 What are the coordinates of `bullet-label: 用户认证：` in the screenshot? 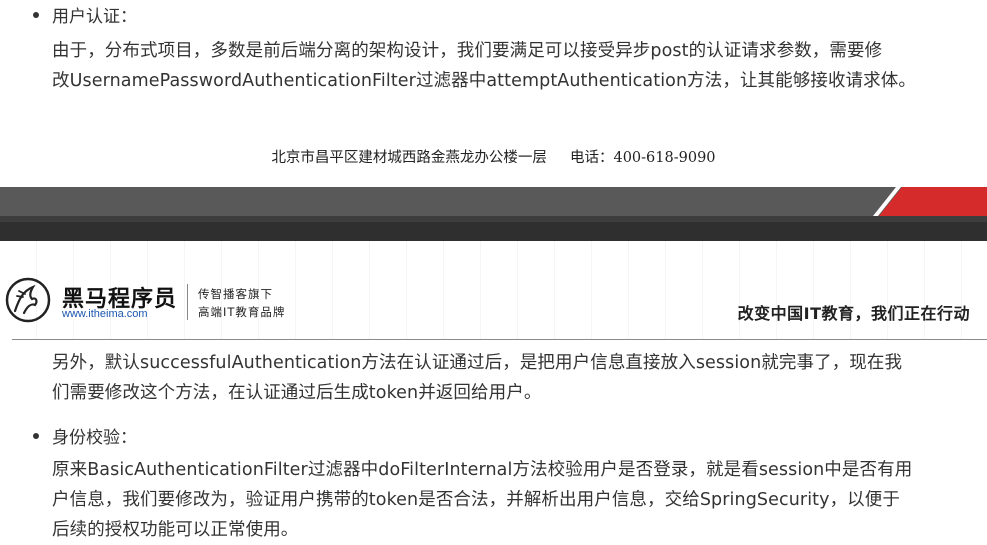 It's located at (94, 17).